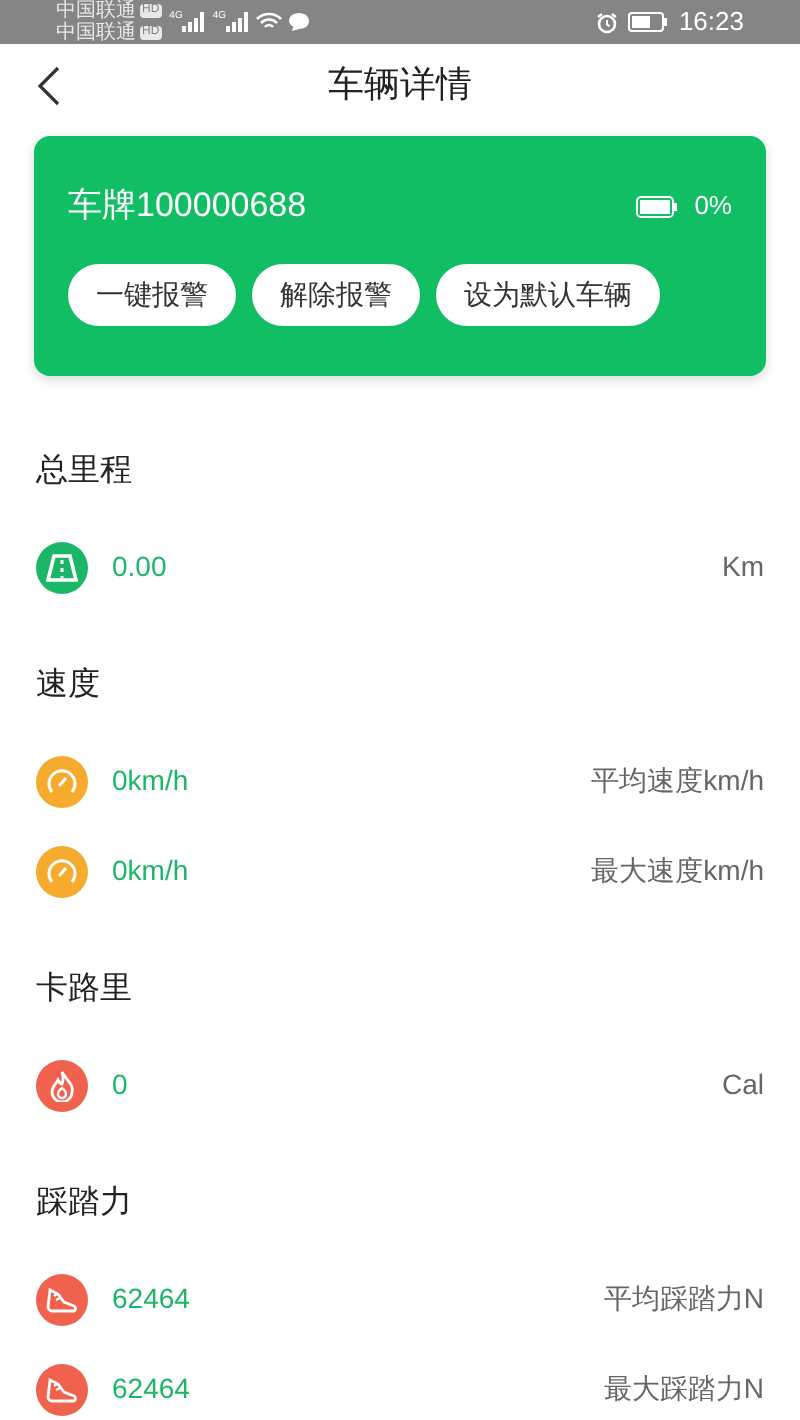  What do you see at coordinates (548, 295) in the screenshot?
I see `action-button: 设为默认车辆` at bounding box center [548, 295].